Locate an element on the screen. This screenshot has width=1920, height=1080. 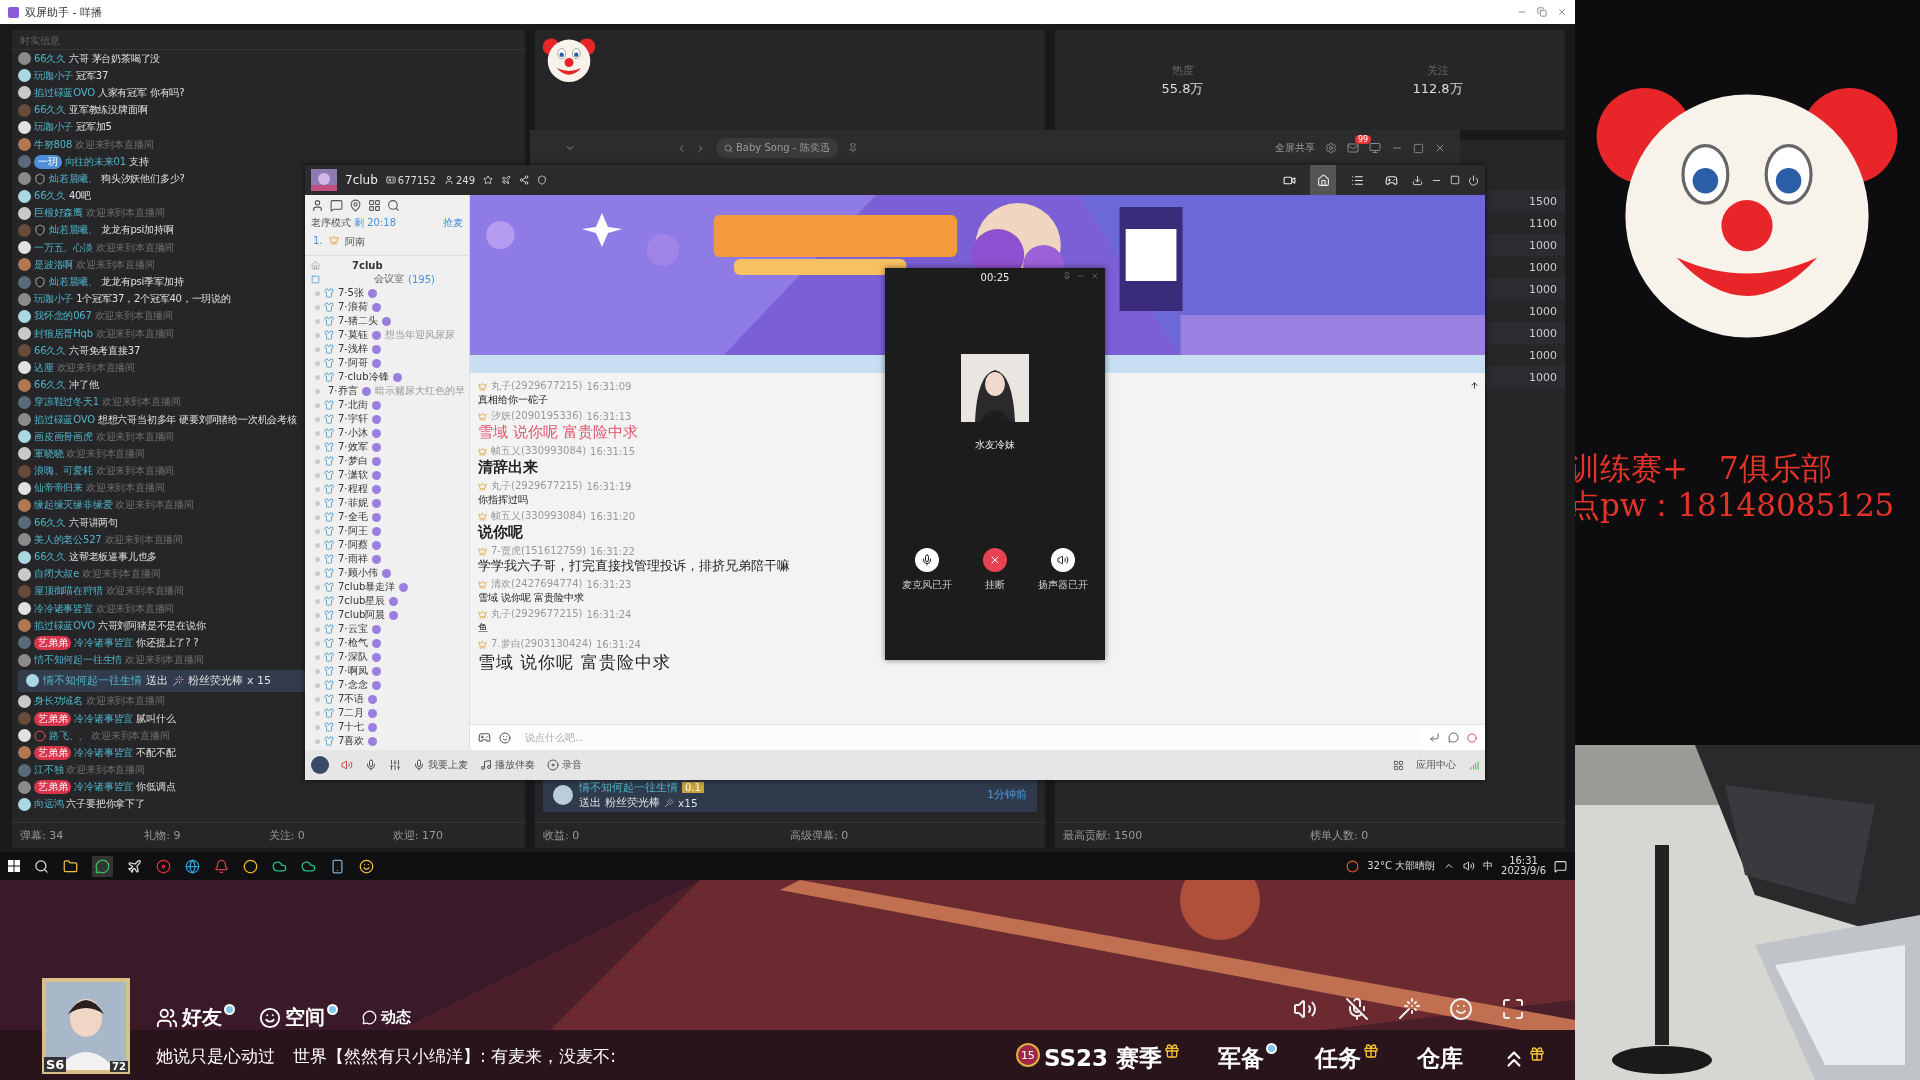
user-name: 牛努808 is located at coordinates (53, 144).